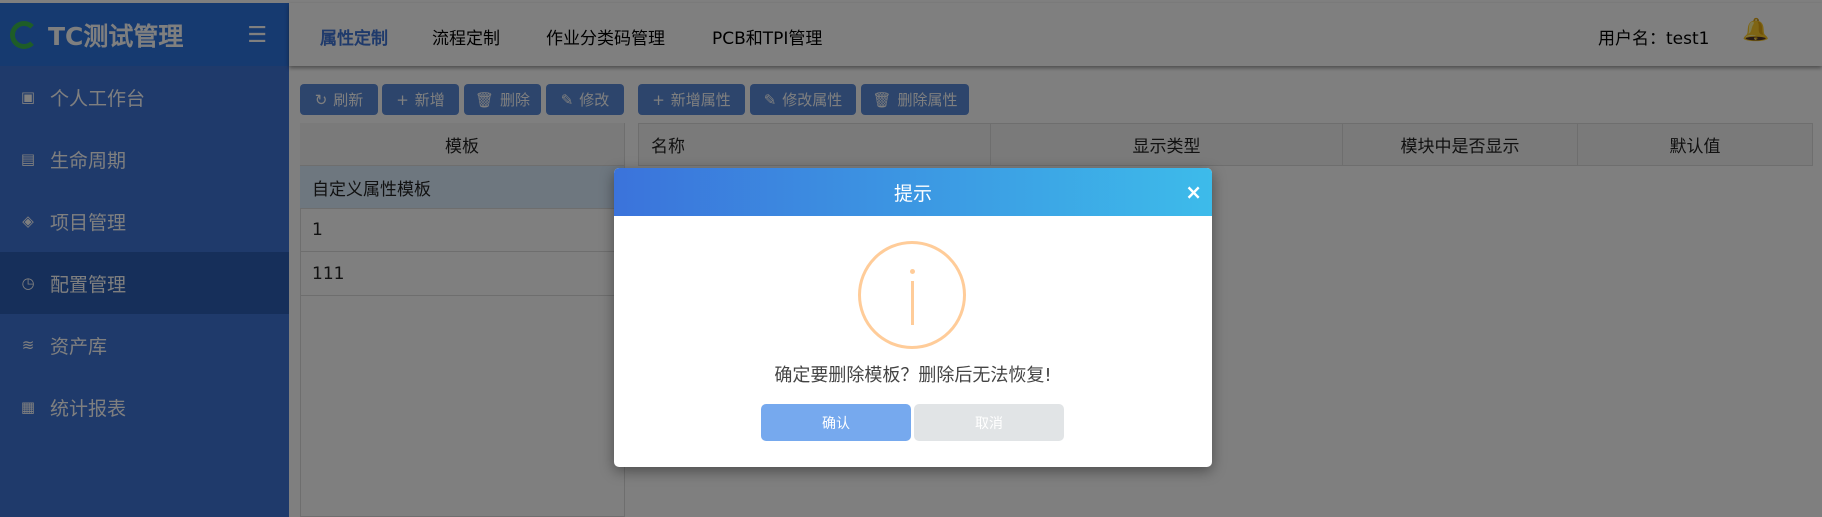 Image resolution: width=1822 pixels, height=517 pixels. What do you see at coordinates (836, 422) in the screenshot?
I see `confirm-button: 确认` at bounding box center [836, 422].